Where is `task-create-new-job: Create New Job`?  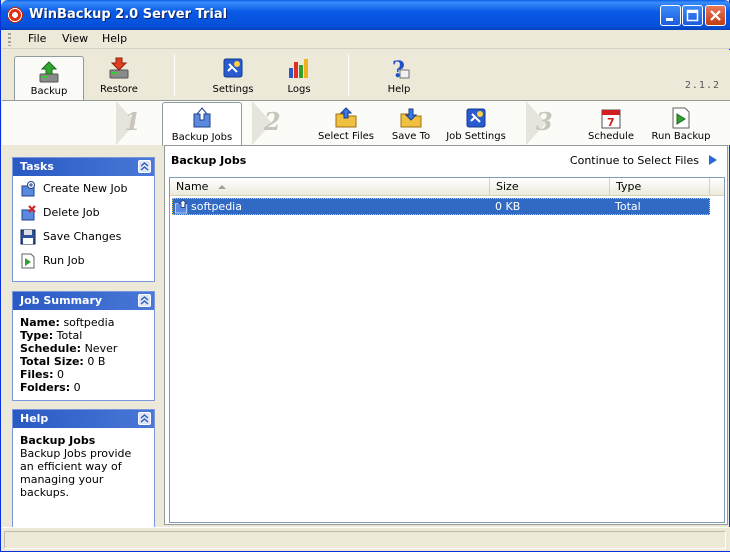
task-create-new-job: Create New Job is located at coordinates (83, 190).